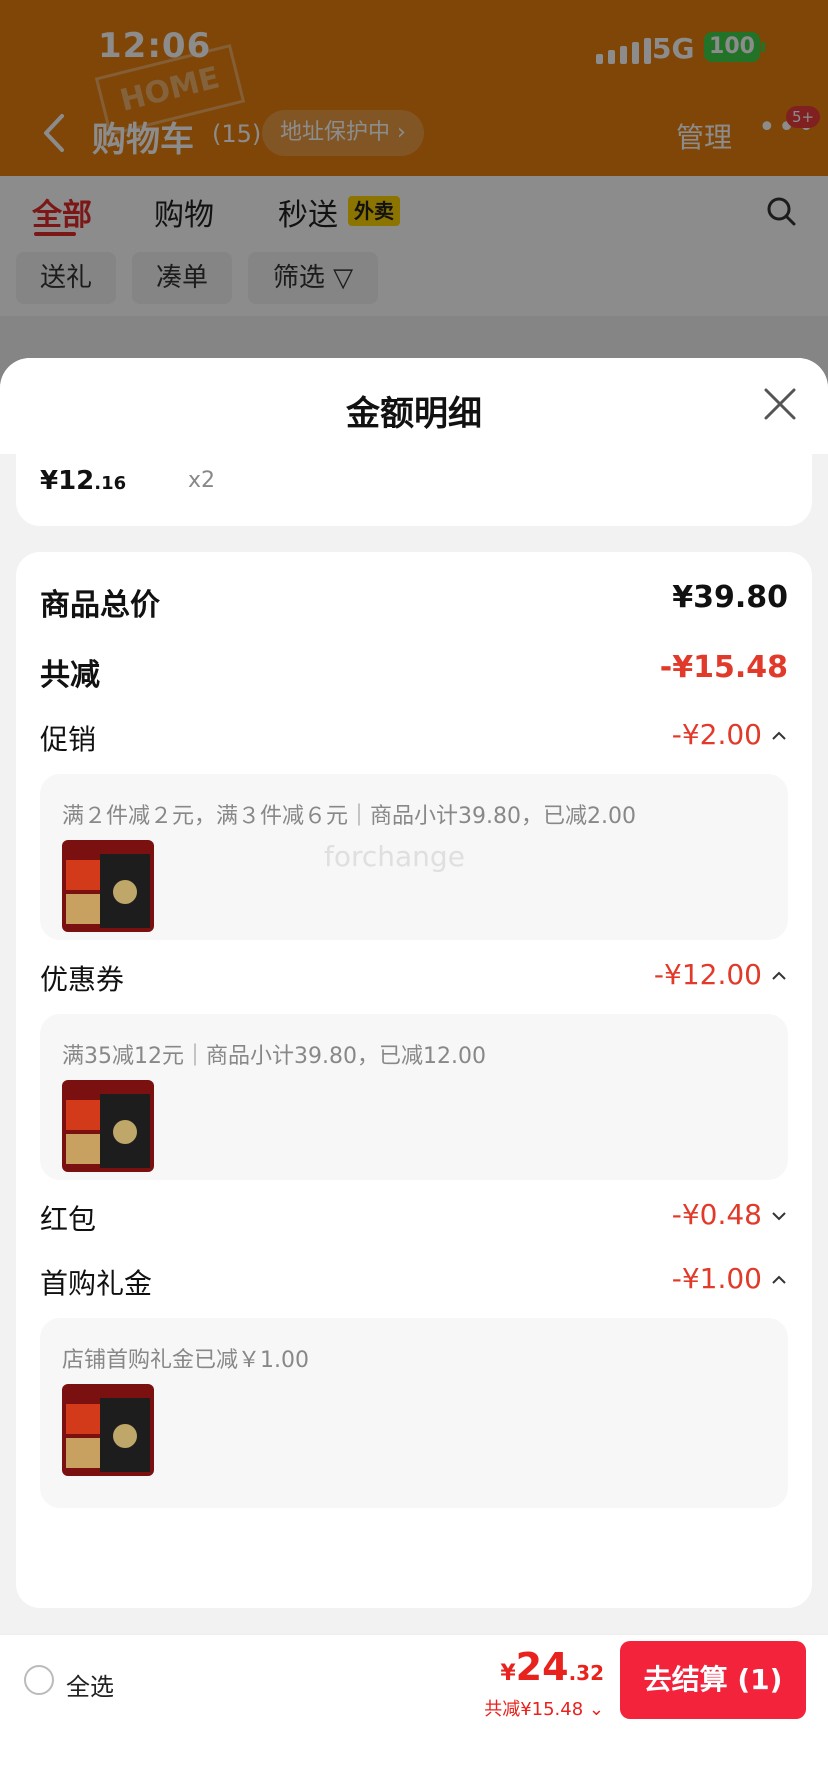  I want to click on item-price: ¥12.16, so click(83, 481).